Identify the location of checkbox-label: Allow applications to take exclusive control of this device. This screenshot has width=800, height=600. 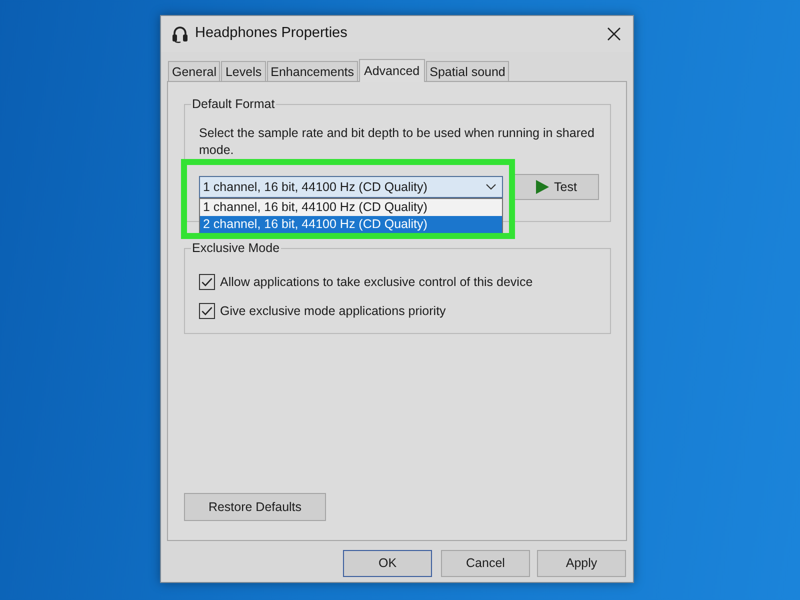
(376, 282).